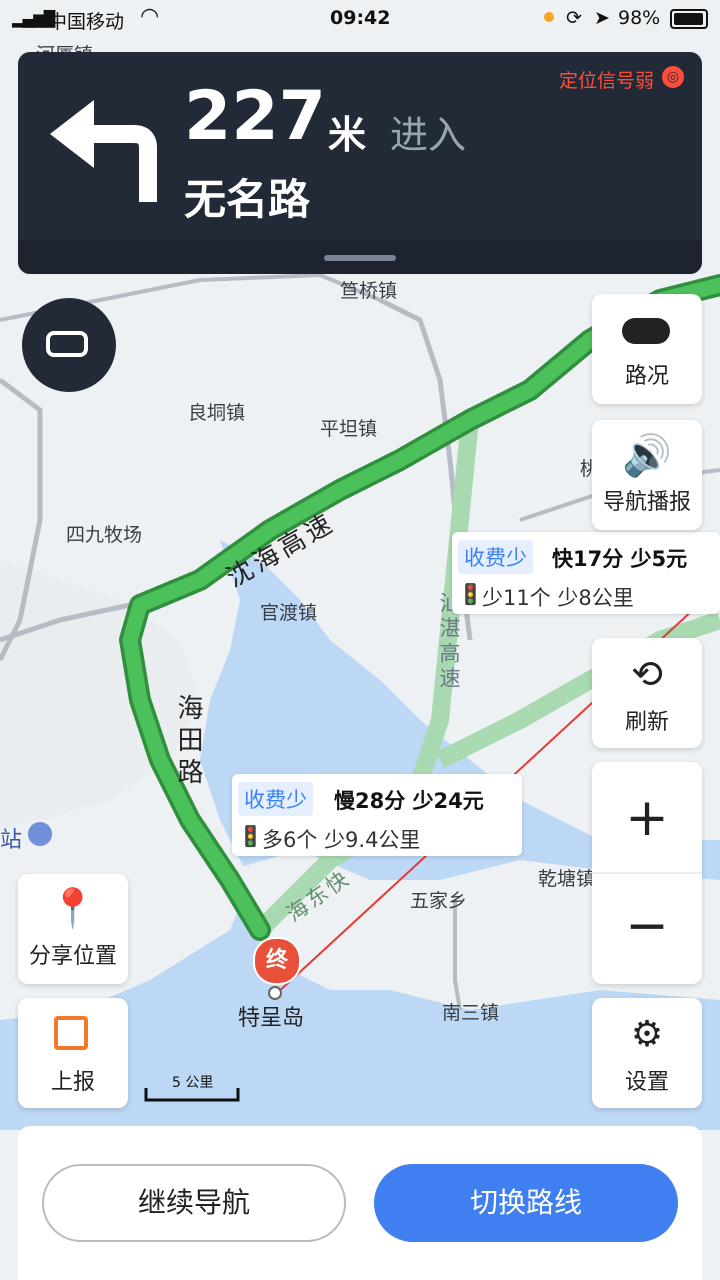  What do you see at coordinates (549, 17) in the screenshot?
I see `location-indicator-icon` at bounding box center [549, 17].